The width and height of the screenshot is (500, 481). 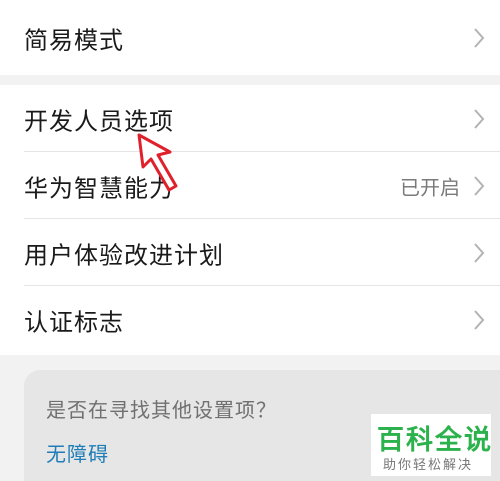 What do you see at coordinates (250, 252) in the screenshot?
I see `settings-row-user-experience: 用户体验改进计划` at bounding box center [250, 252].